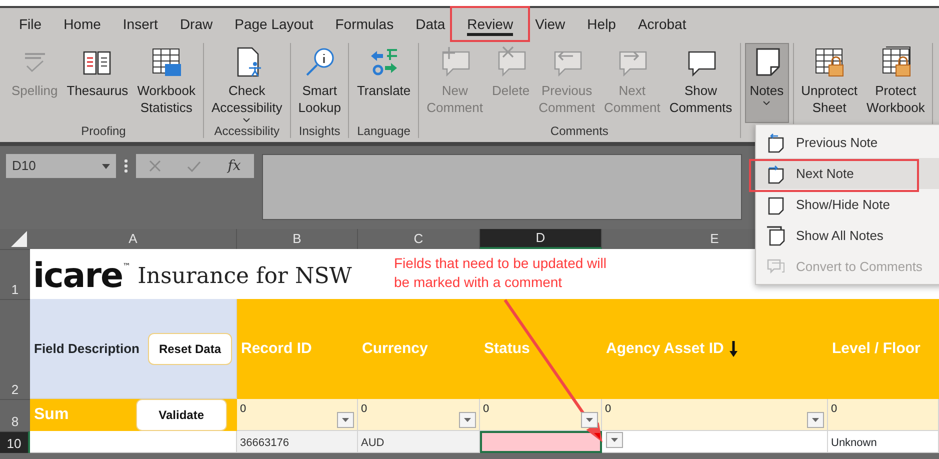 This screenshot has width=939, height=459. Describe the element at coordinates (15, 274) in the screenshot. I see `row-header: 1` at that location.